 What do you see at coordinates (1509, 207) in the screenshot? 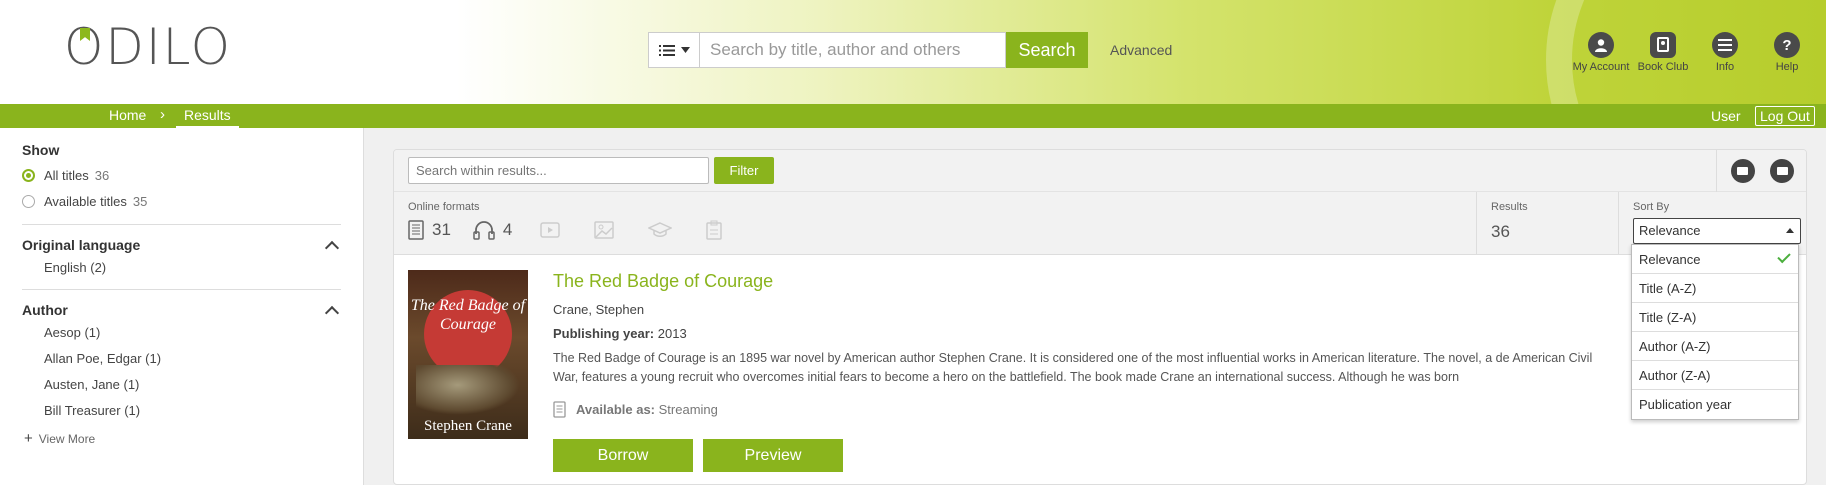
I see `results-label: Results` at bounding box center [1509, 207].